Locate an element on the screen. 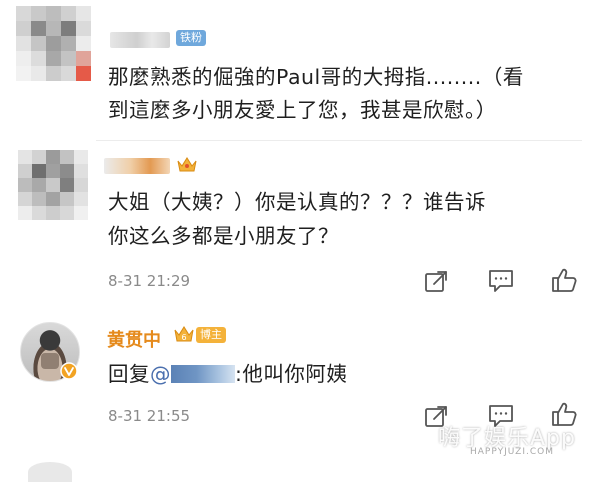 The height and width of the screenshot is (482, 600). crown-level-icon: 6 is located at coordinates (184, 335).